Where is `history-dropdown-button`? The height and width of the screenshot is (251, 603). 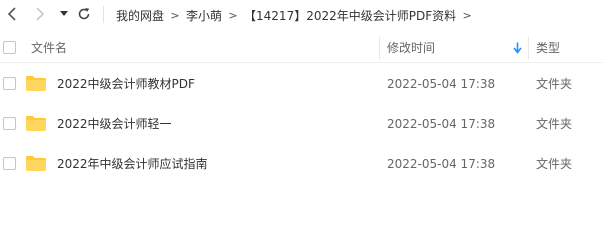
history-dropdown-button is located at coordinates (64, 14).